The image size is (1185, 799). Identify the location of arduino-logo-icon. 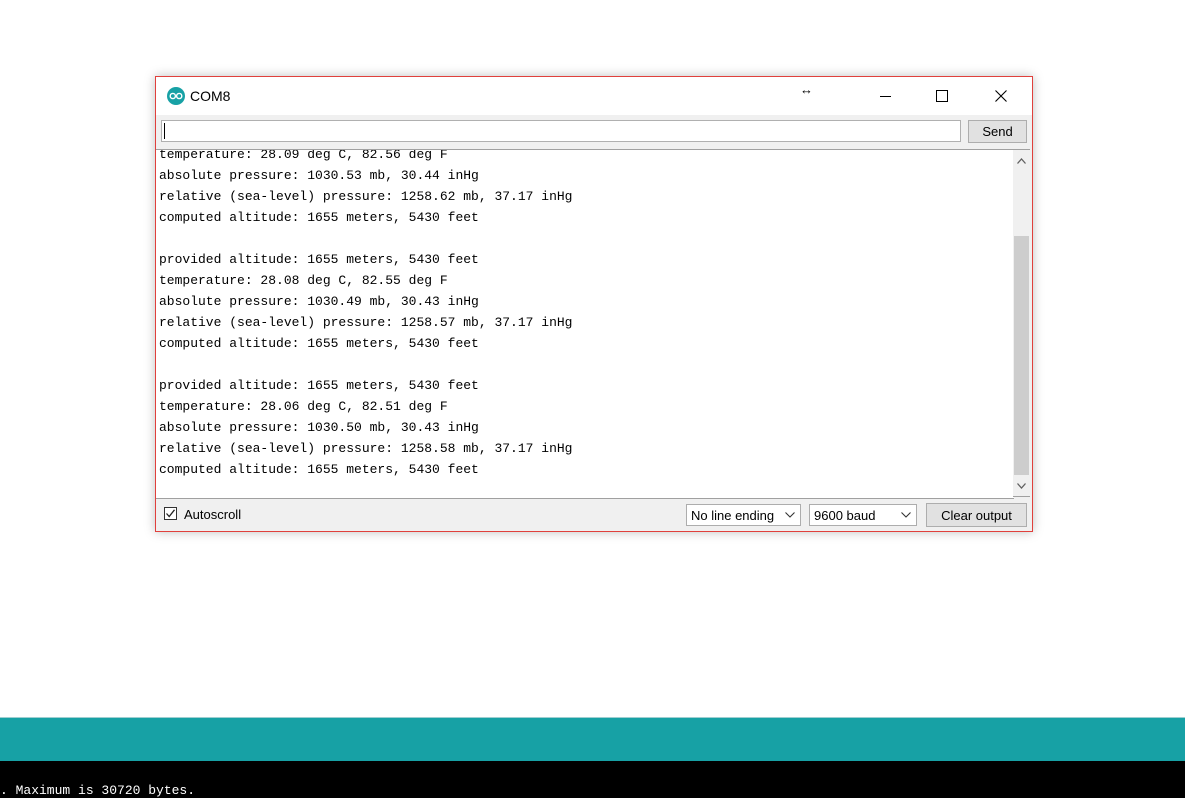
(176, 96).